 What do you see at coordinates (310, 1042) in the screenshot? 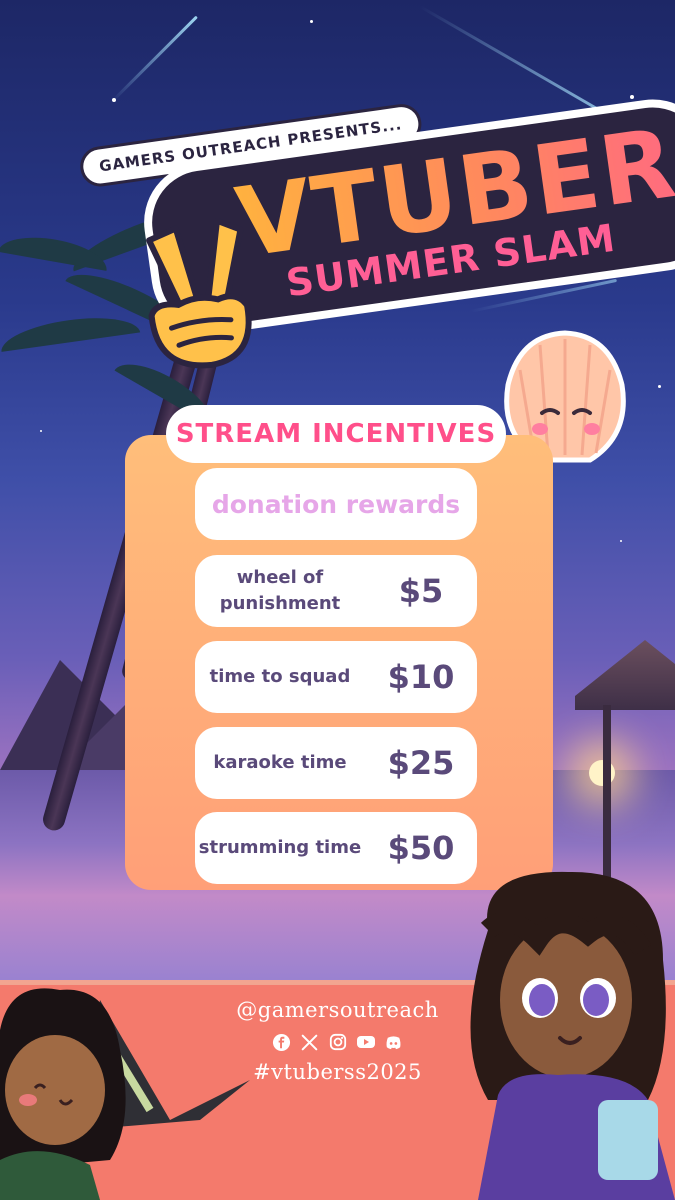
I see `x-icon` at bounding box center [310, 1042].